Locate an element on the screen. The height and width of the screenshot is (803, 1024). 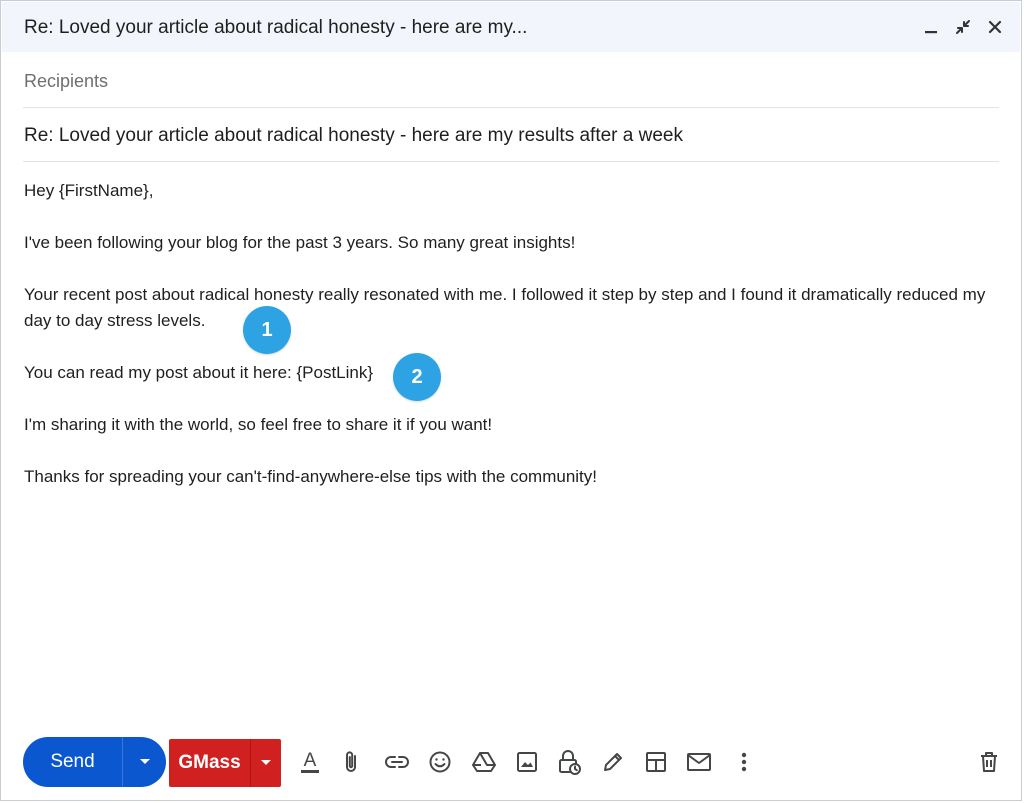
layout-icon is located at coordinates (656, 762).